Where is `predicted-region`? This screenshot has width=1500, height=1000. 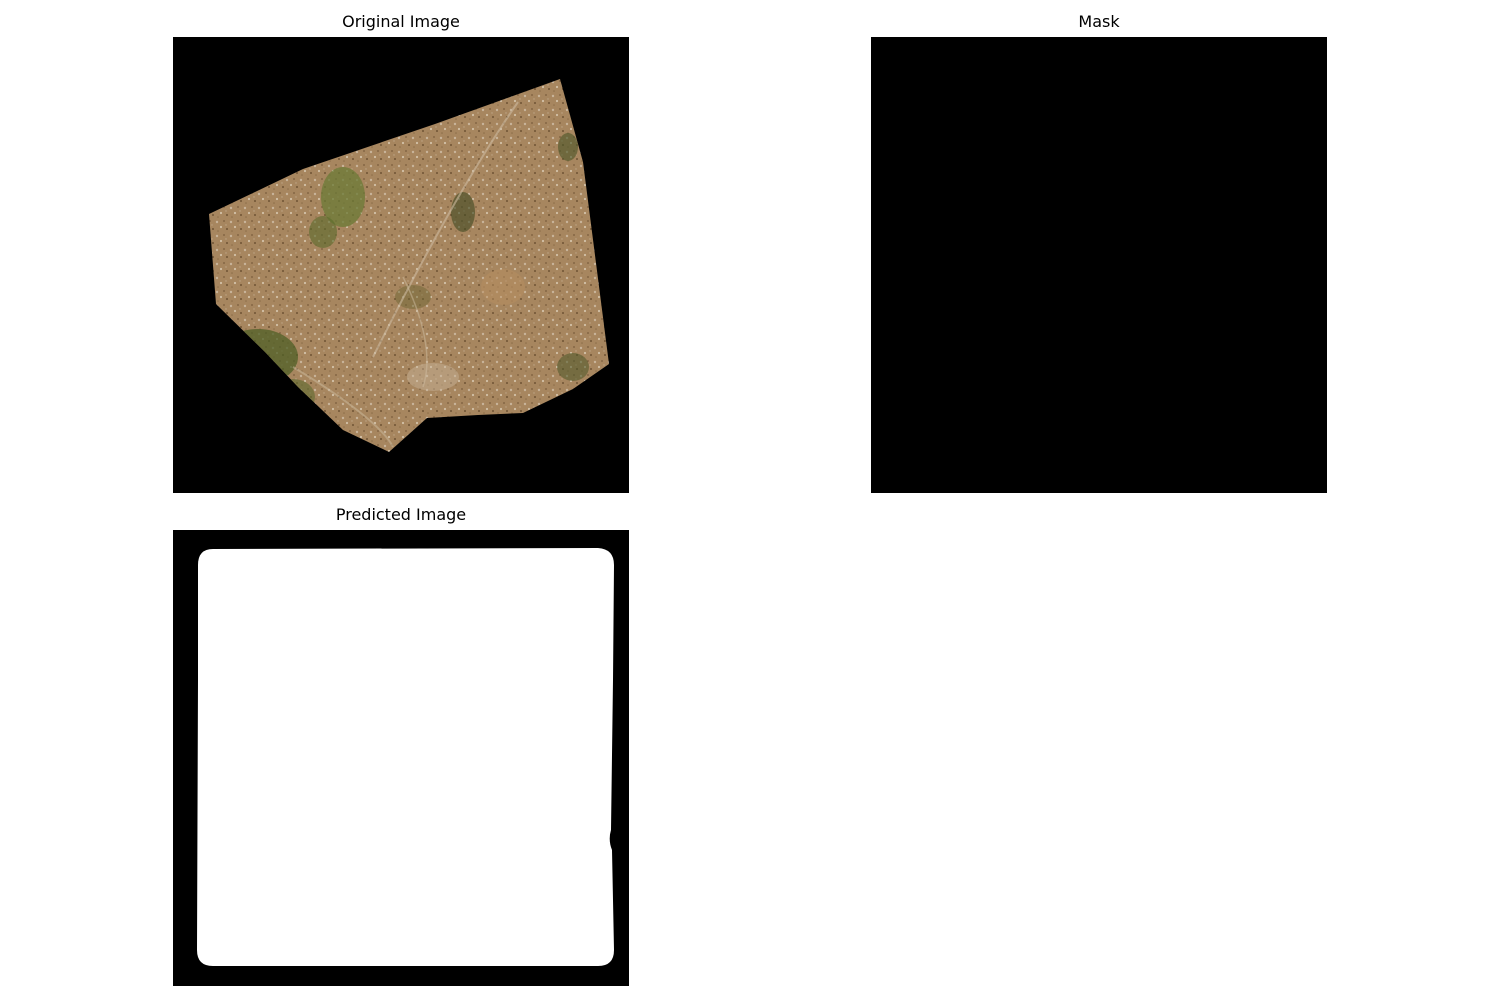 predicted-region is located at coordinates (405, 757).